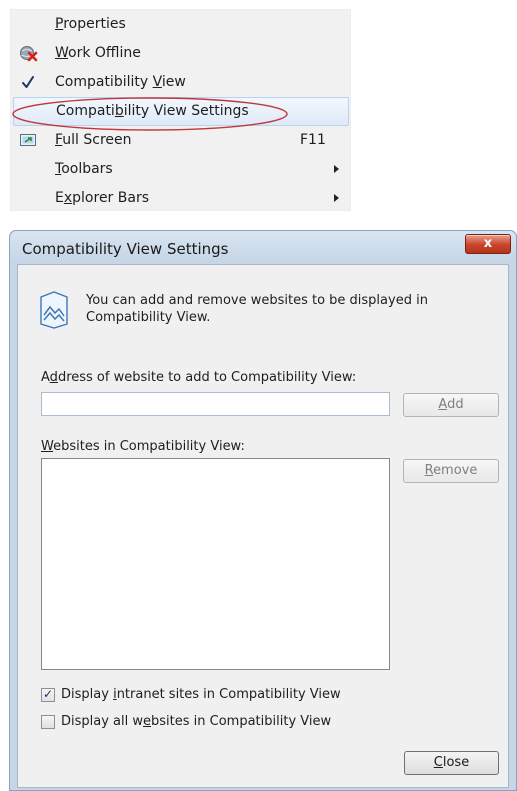  Describe the element at coordinates (90, 24) in the screenshot. I see `menu-item-label: Properties` at that location.